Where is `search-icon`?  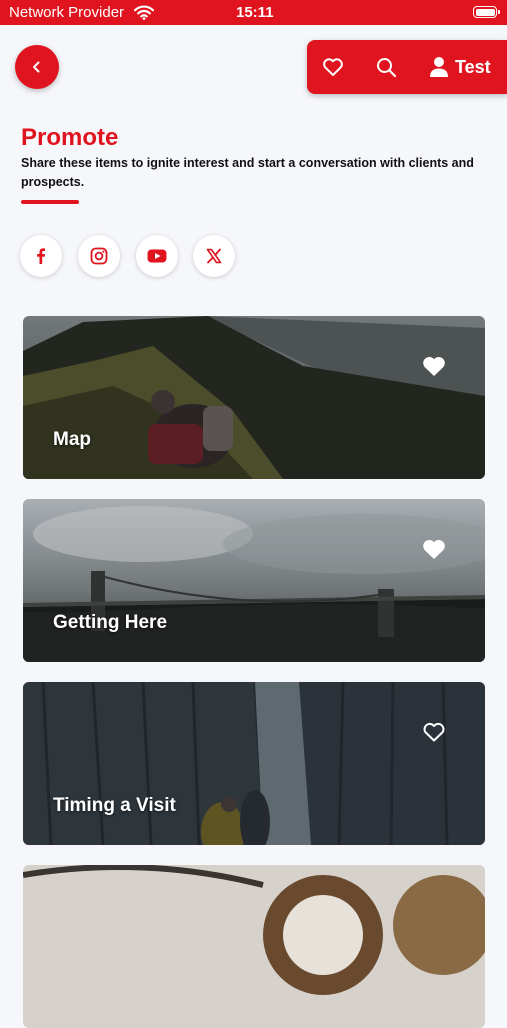
search-icon is located at coordinates (386, 67).